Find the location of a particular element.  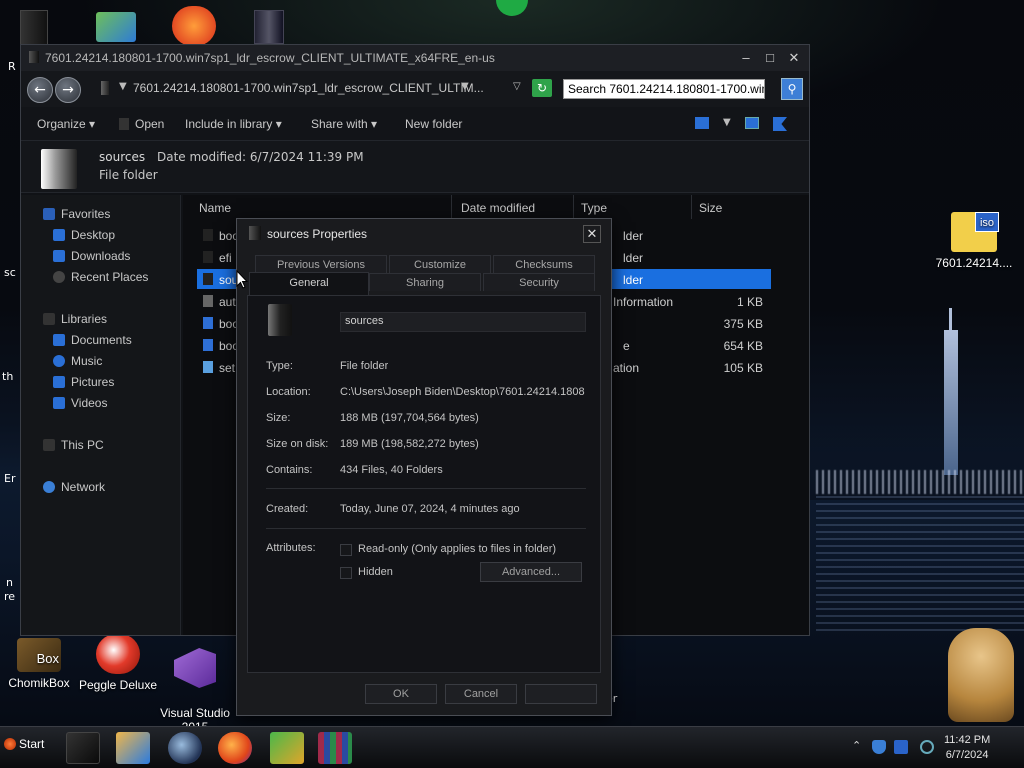

start-button: Start is located at coordinates (24, 744).